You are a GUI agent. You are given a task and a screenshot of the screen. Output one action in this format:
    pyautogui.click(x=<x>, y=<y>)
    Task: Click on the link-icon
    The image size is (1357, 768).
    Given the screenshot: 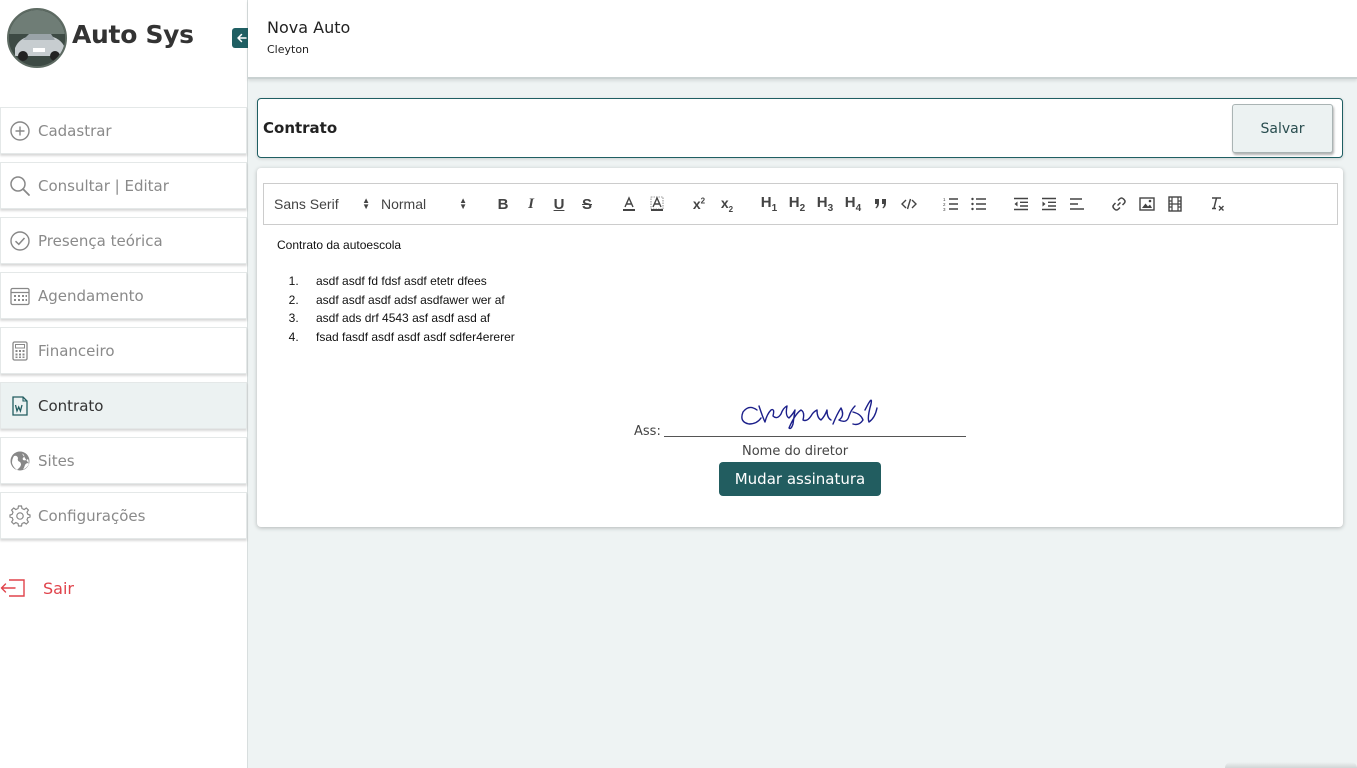 What is the action you would take?
    pyautogui.click(x=1119, y=204)
    